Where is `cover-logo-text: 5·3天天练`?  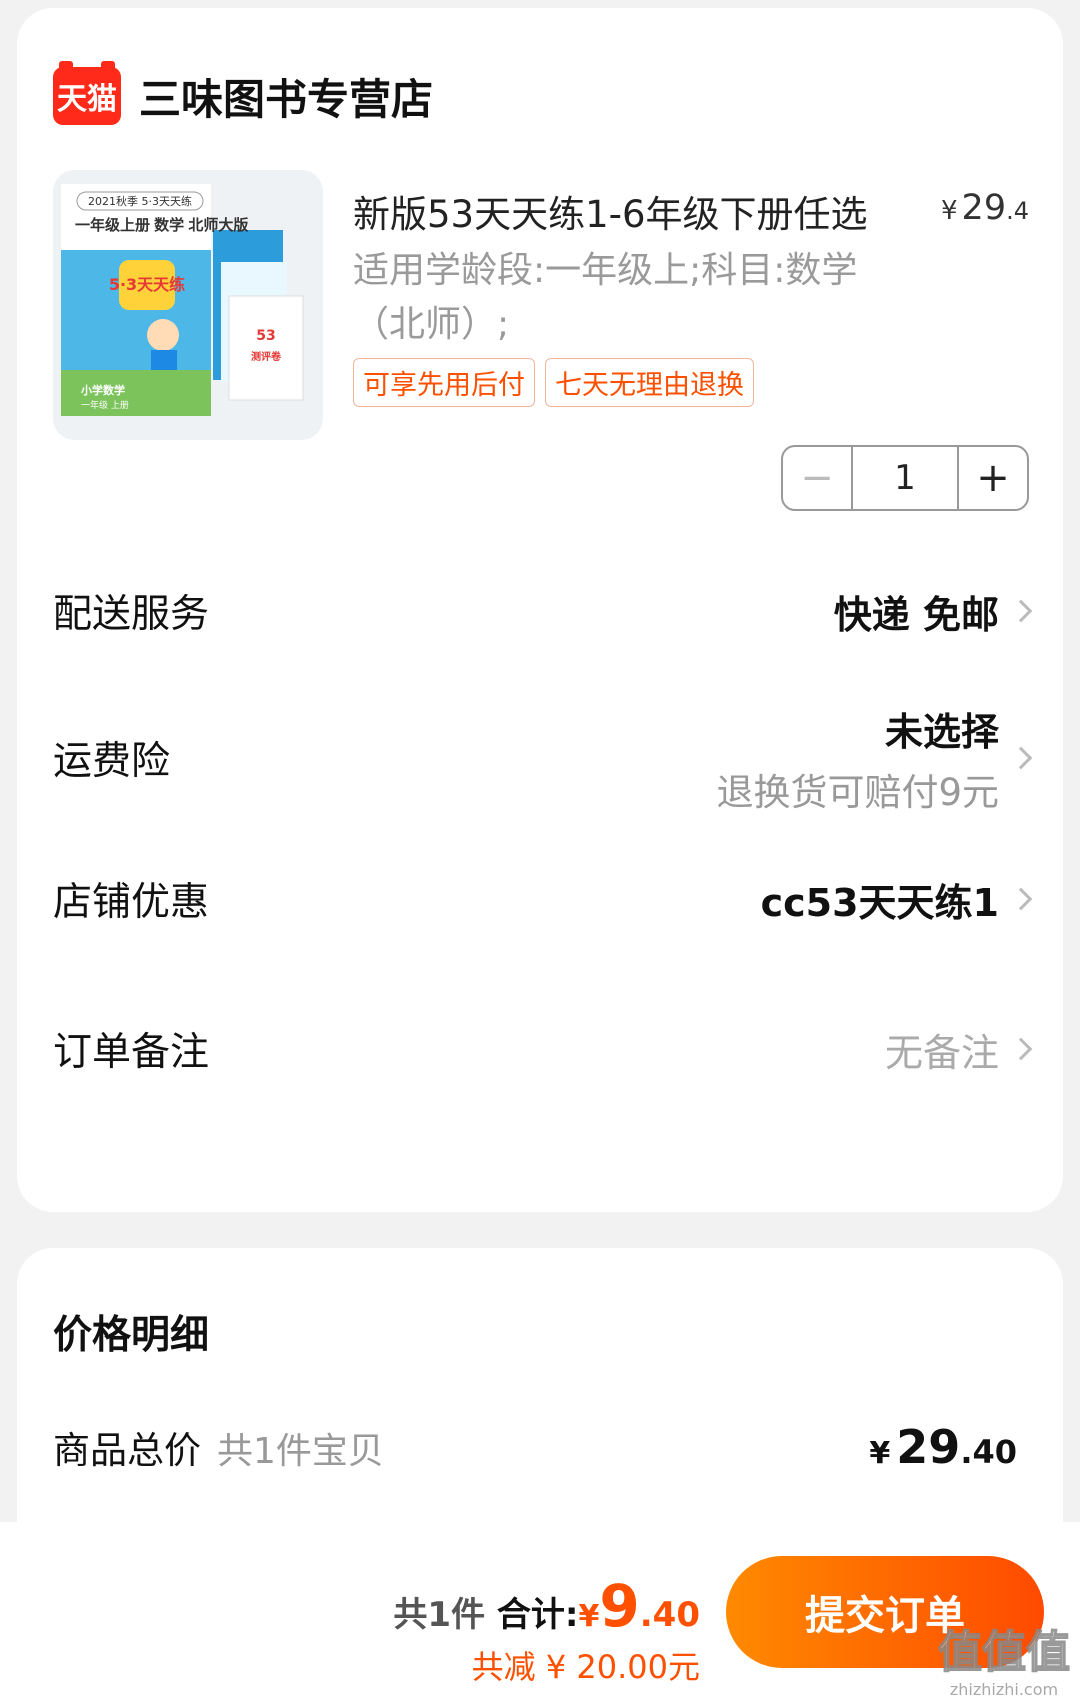 cover-logo-text: 5·3天天练 is located at coordinates (147, 284).